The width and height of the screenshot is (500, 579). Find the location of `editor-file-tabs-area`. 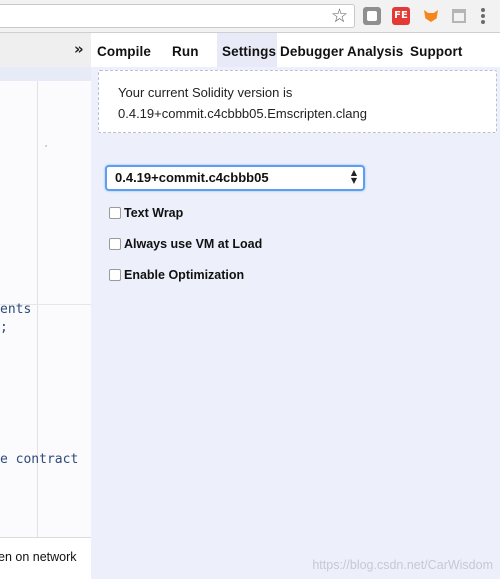

editor-file-tabs-area is located at coordinates (45, 74).